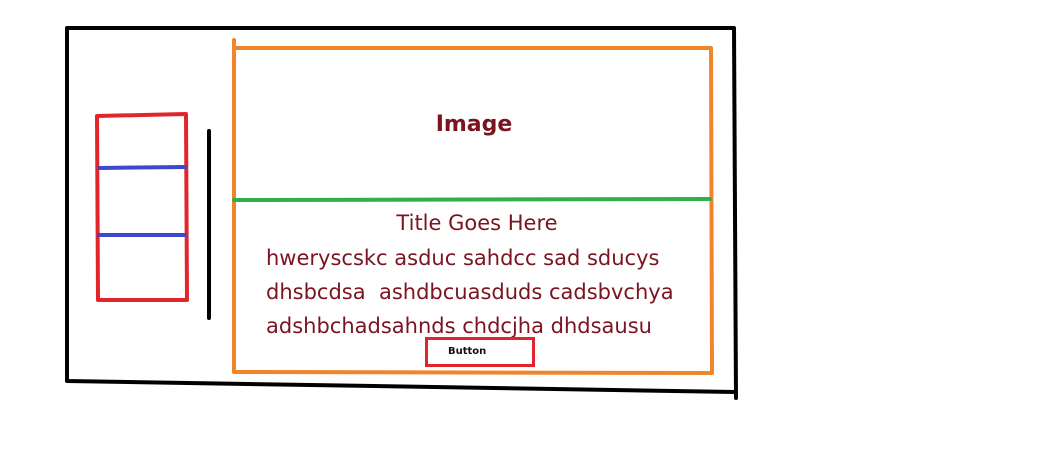 Image resolution: width=1045 pixels, height=460 pixels. Describe the element at coordinates (470, 292) in the screenshot. I see `card-body-line: dhsbcdsa ashdbcuasduds cadsbvchya` at that location.